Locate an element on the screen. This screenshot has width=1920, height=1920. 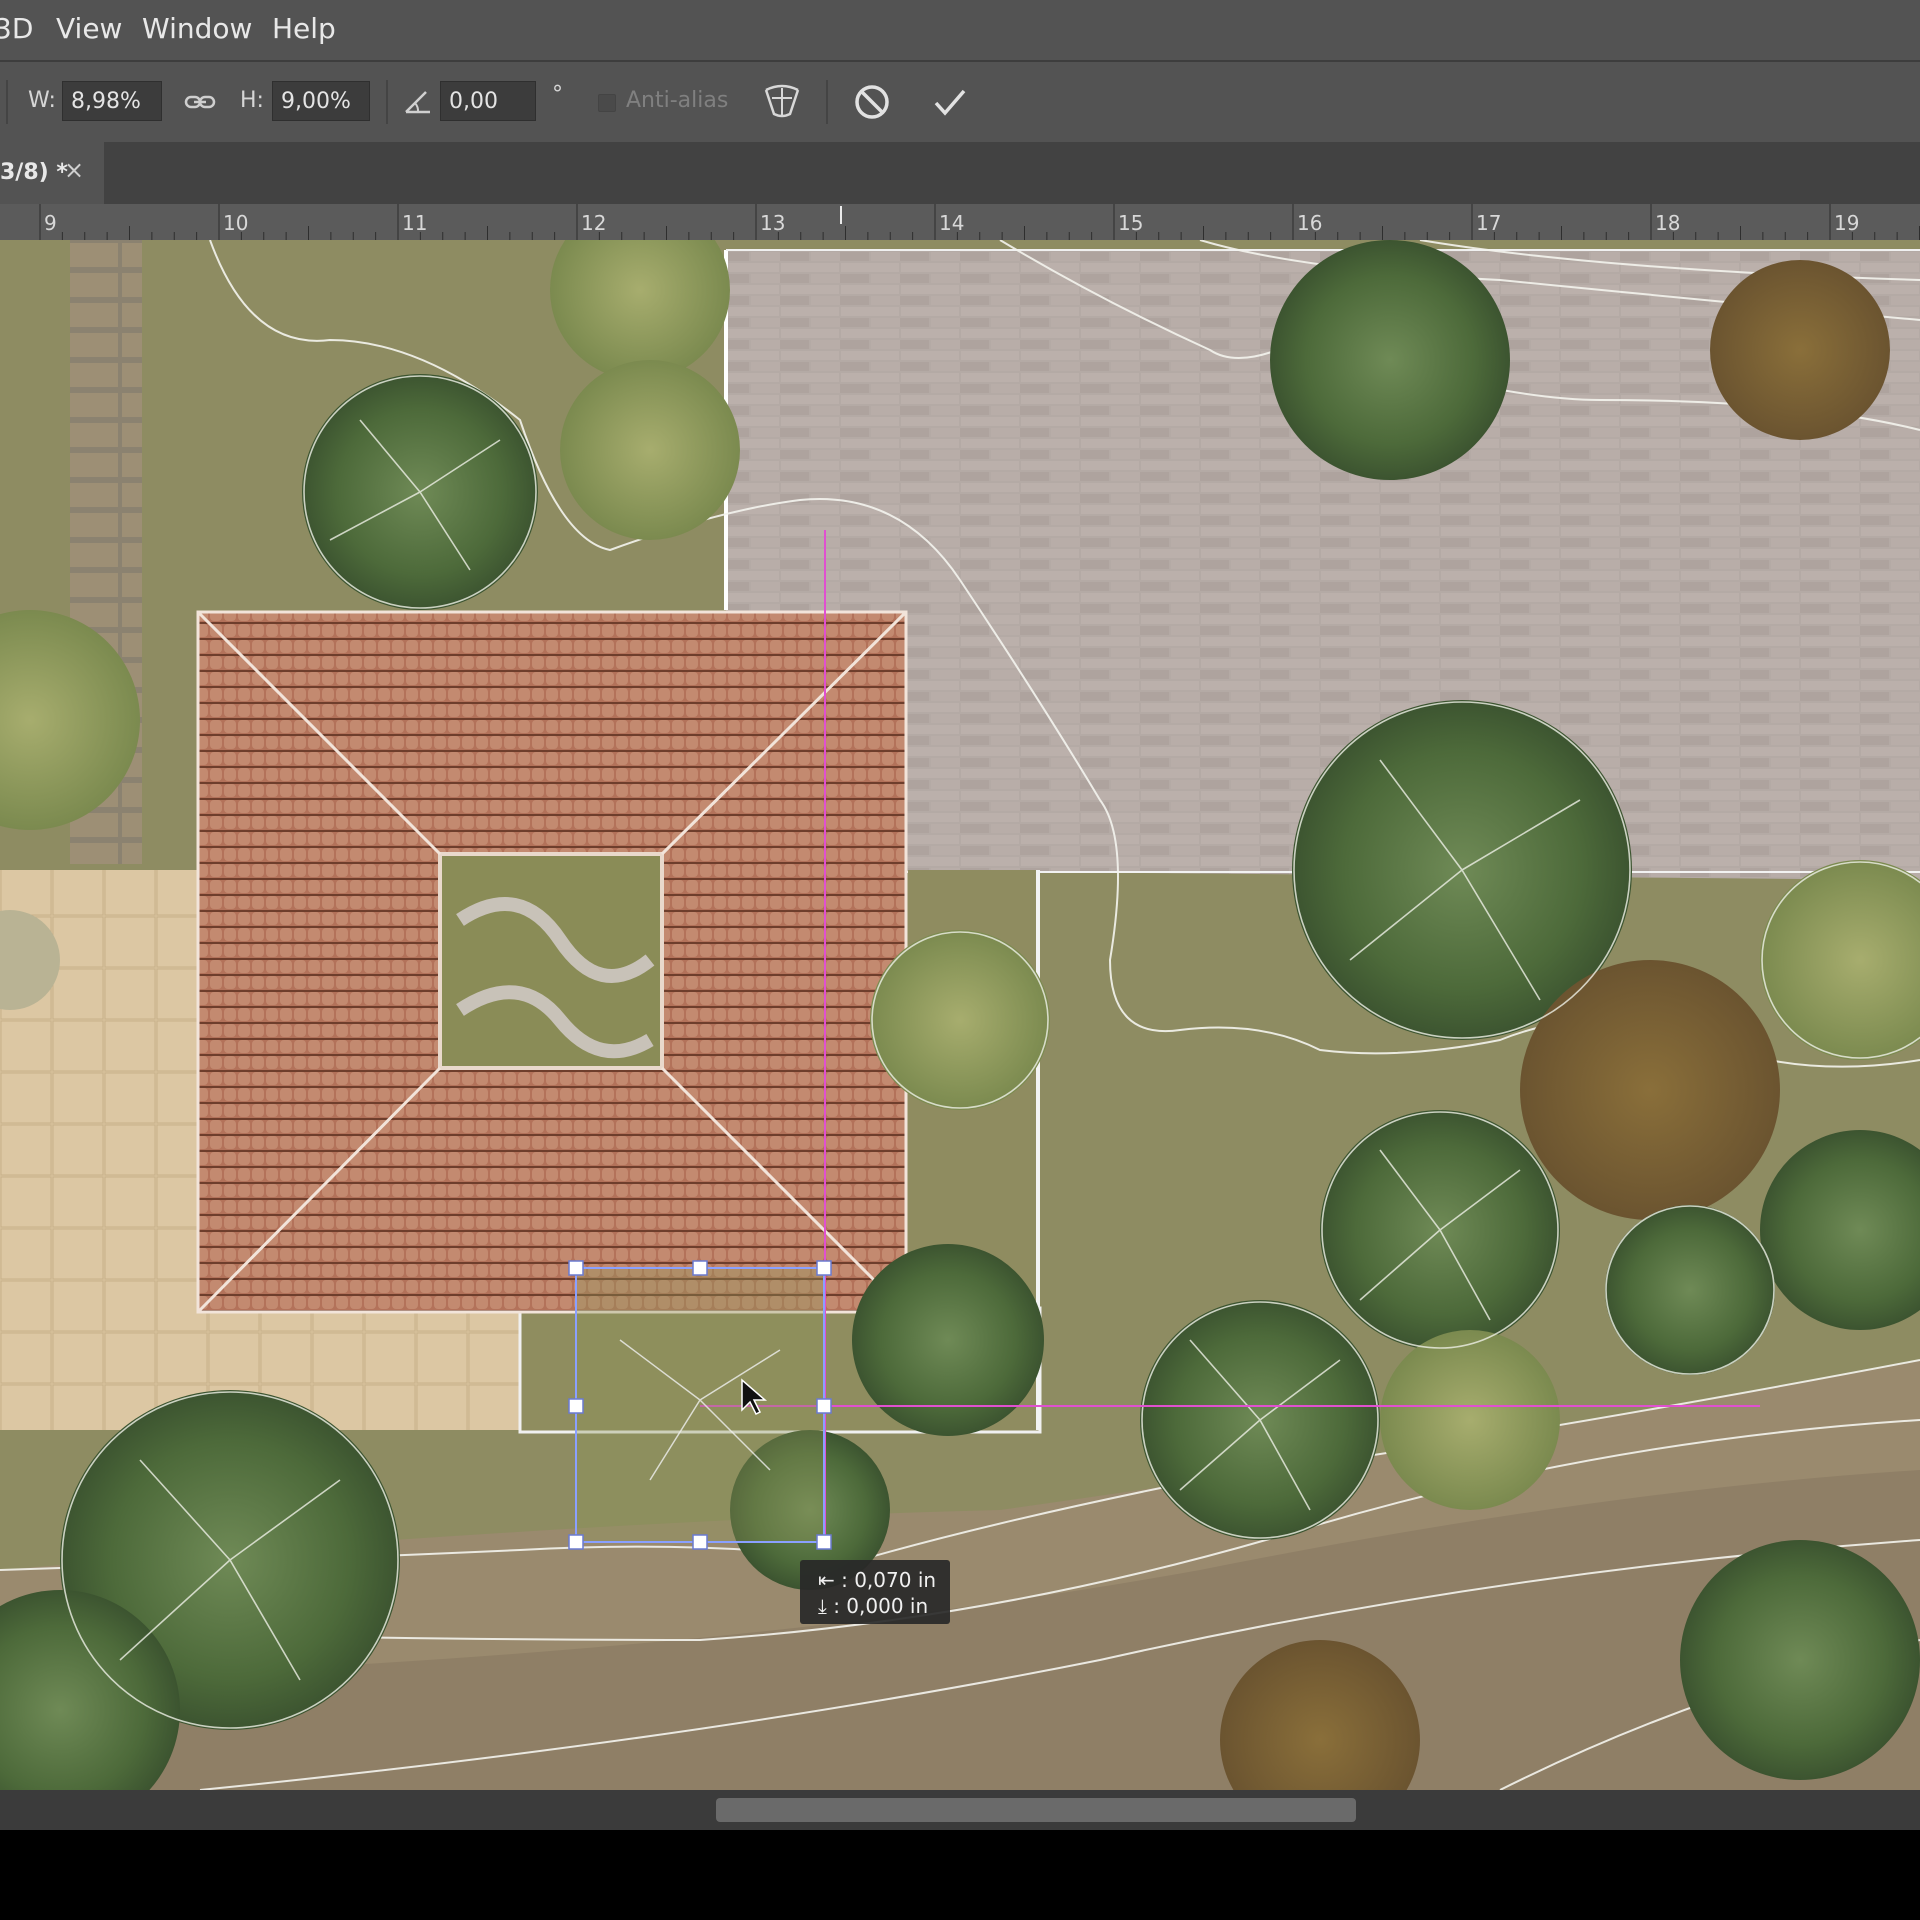
height-label: H: is located at coordinates (252, 100).